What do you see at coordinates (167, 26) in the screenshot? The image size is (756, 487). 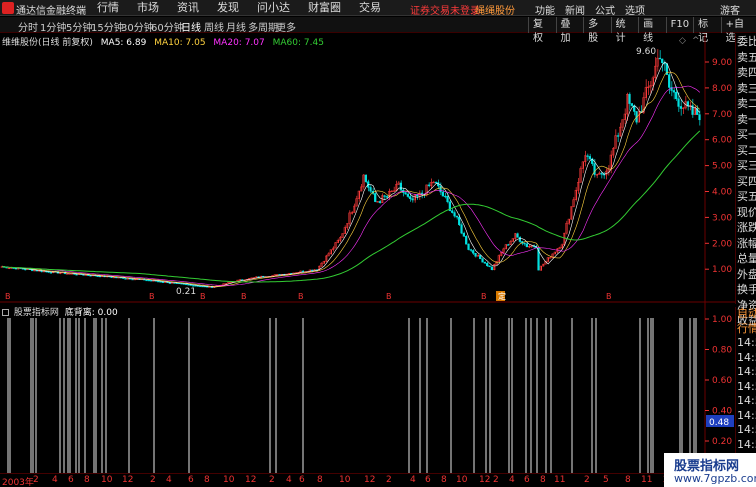 I see `period-60min: 60分钟` at bounding box center [167, 26].